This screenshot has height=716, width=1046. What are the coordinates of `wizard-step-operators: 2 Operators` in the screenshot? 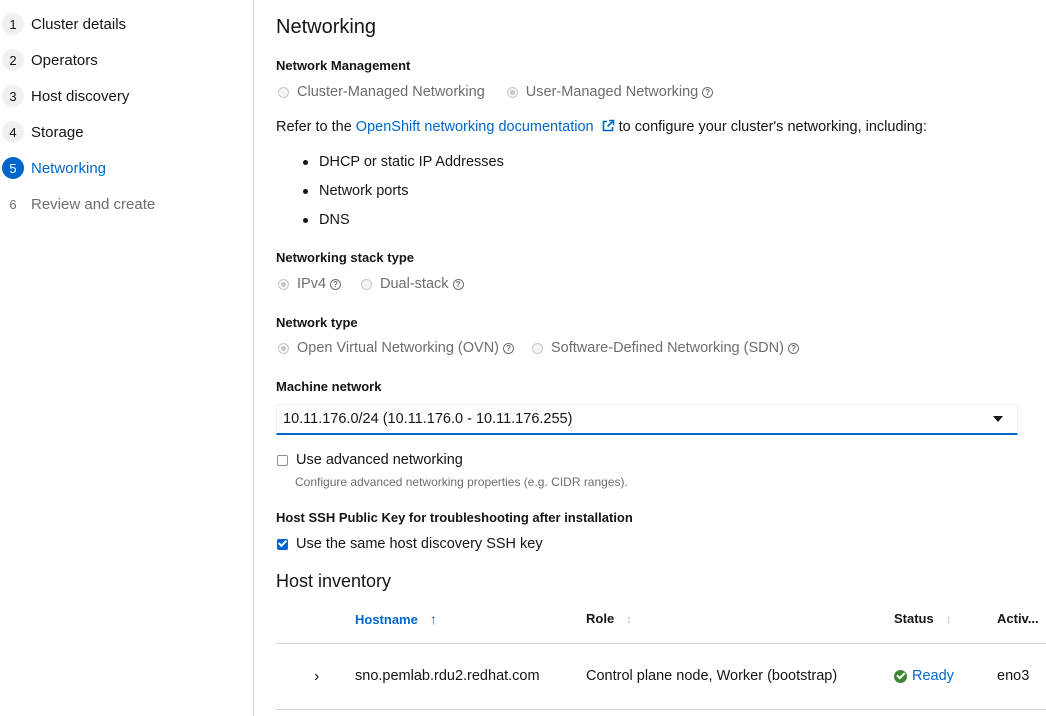 It's located at (49, 60).